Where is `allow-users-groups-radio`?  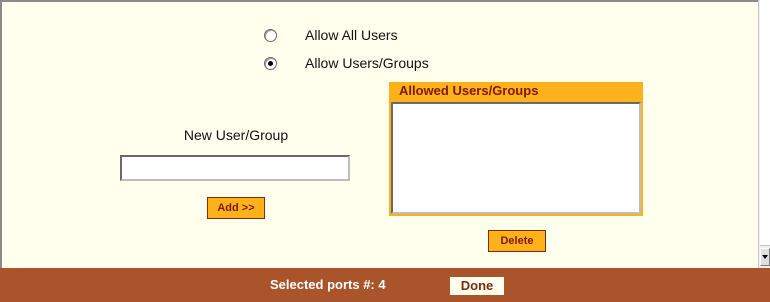 allow-users-groups-radio is located at coordinates (270, 63).